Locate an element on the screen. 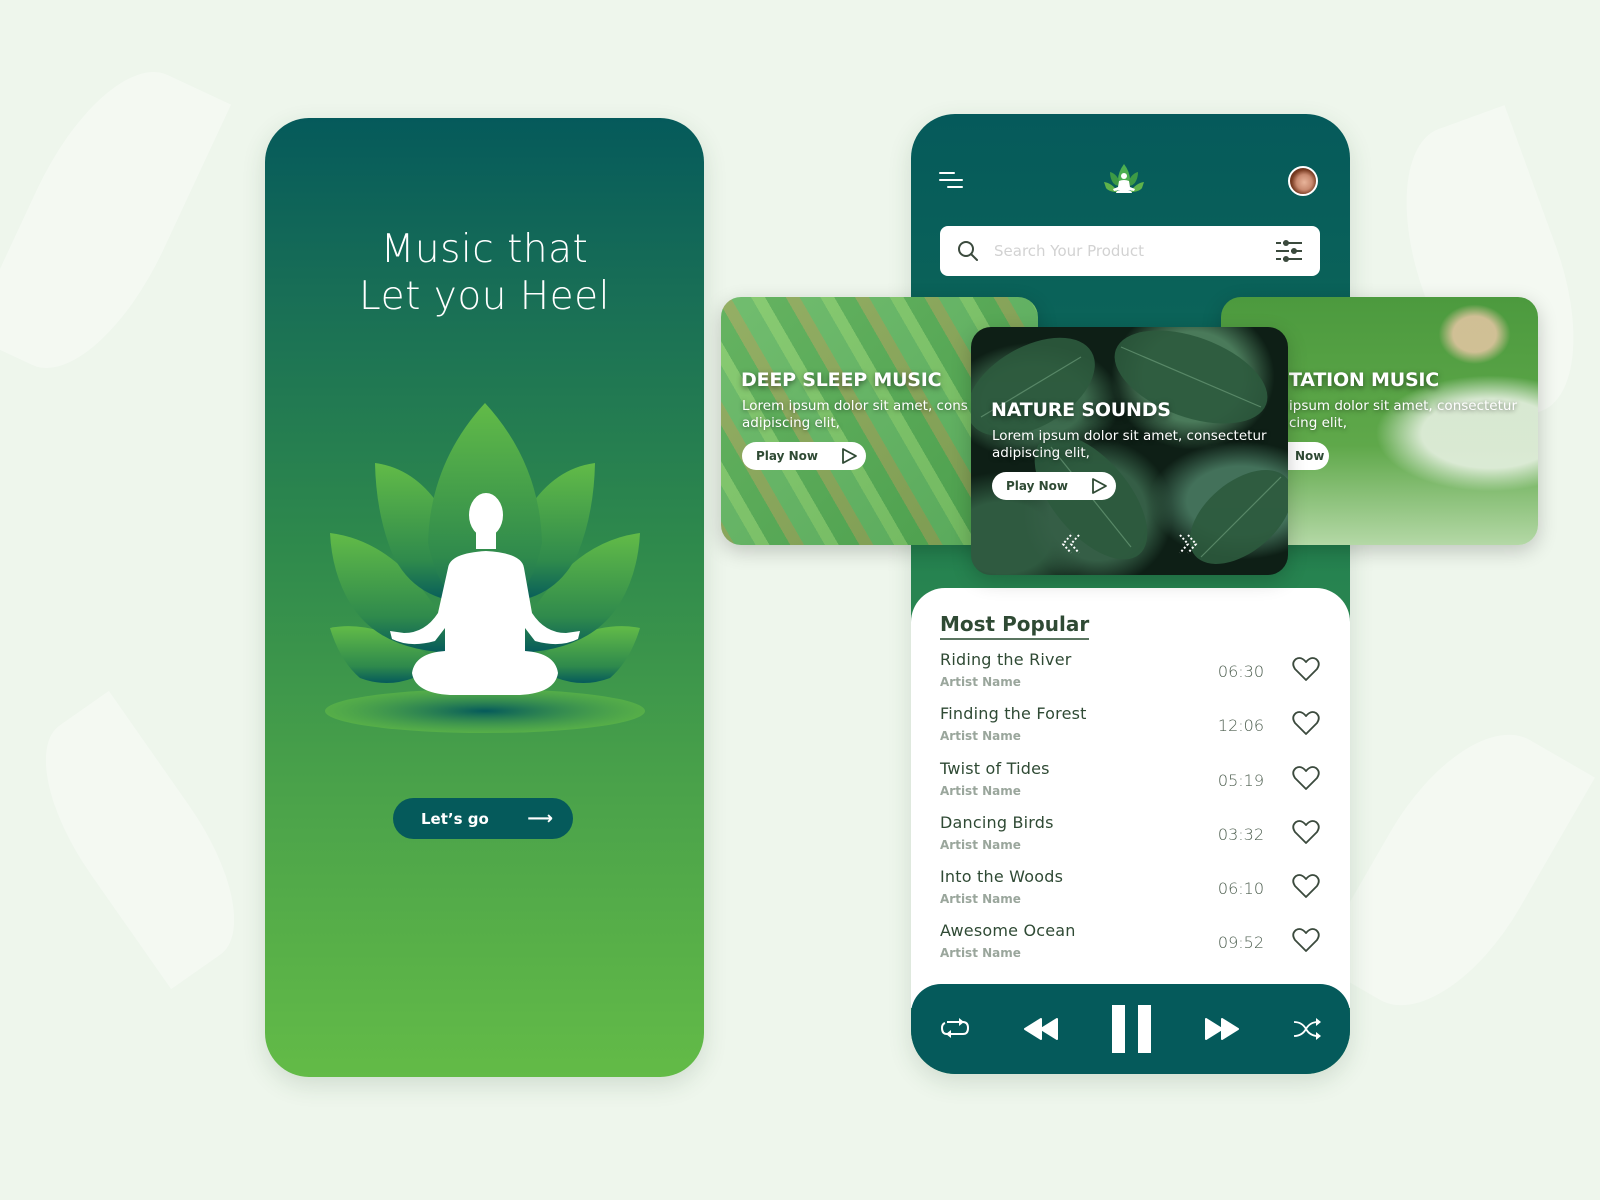 The height and width of the screenshot is (1200, 1600). track-title: Dancing Birds is located at coordinates (997, 822).